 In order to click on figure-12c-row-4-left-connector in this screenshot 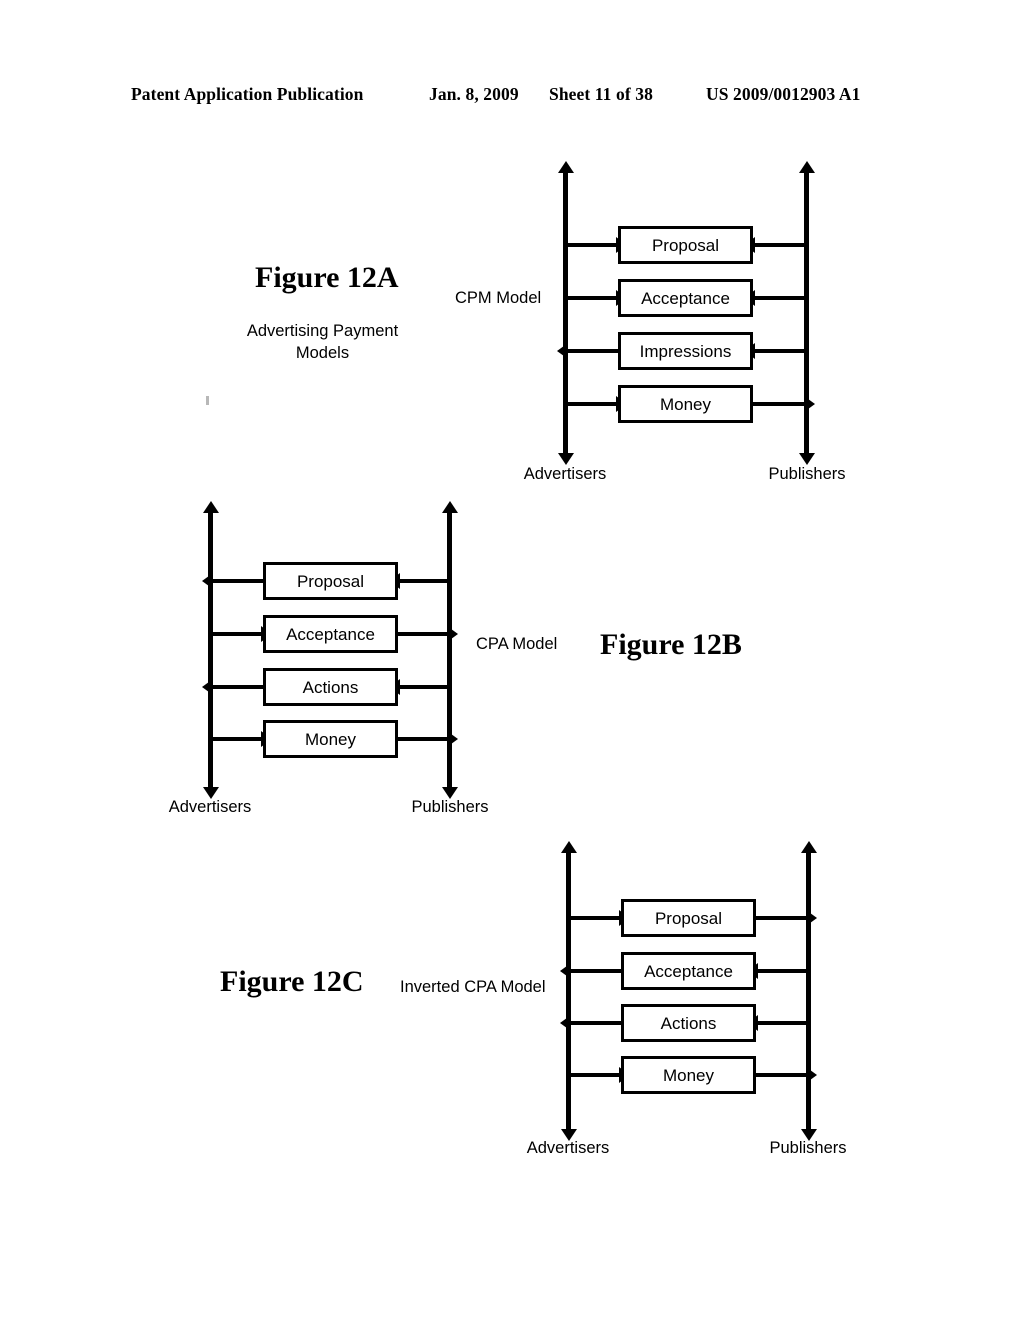, I will do `click(595, 1075)`.